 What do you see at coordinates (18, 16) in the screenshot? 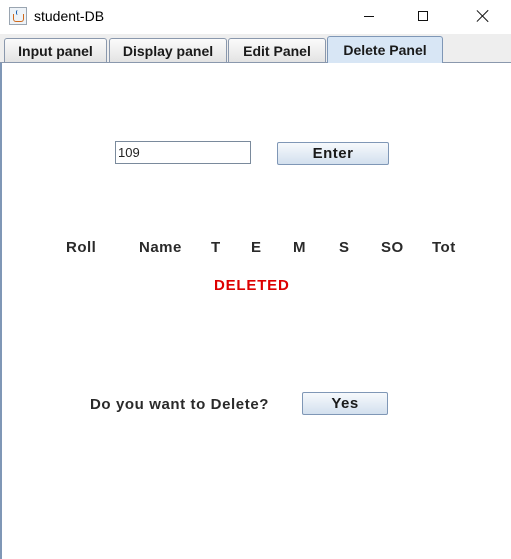
I see `java-cup-icon` at bounding box center [18, 16].